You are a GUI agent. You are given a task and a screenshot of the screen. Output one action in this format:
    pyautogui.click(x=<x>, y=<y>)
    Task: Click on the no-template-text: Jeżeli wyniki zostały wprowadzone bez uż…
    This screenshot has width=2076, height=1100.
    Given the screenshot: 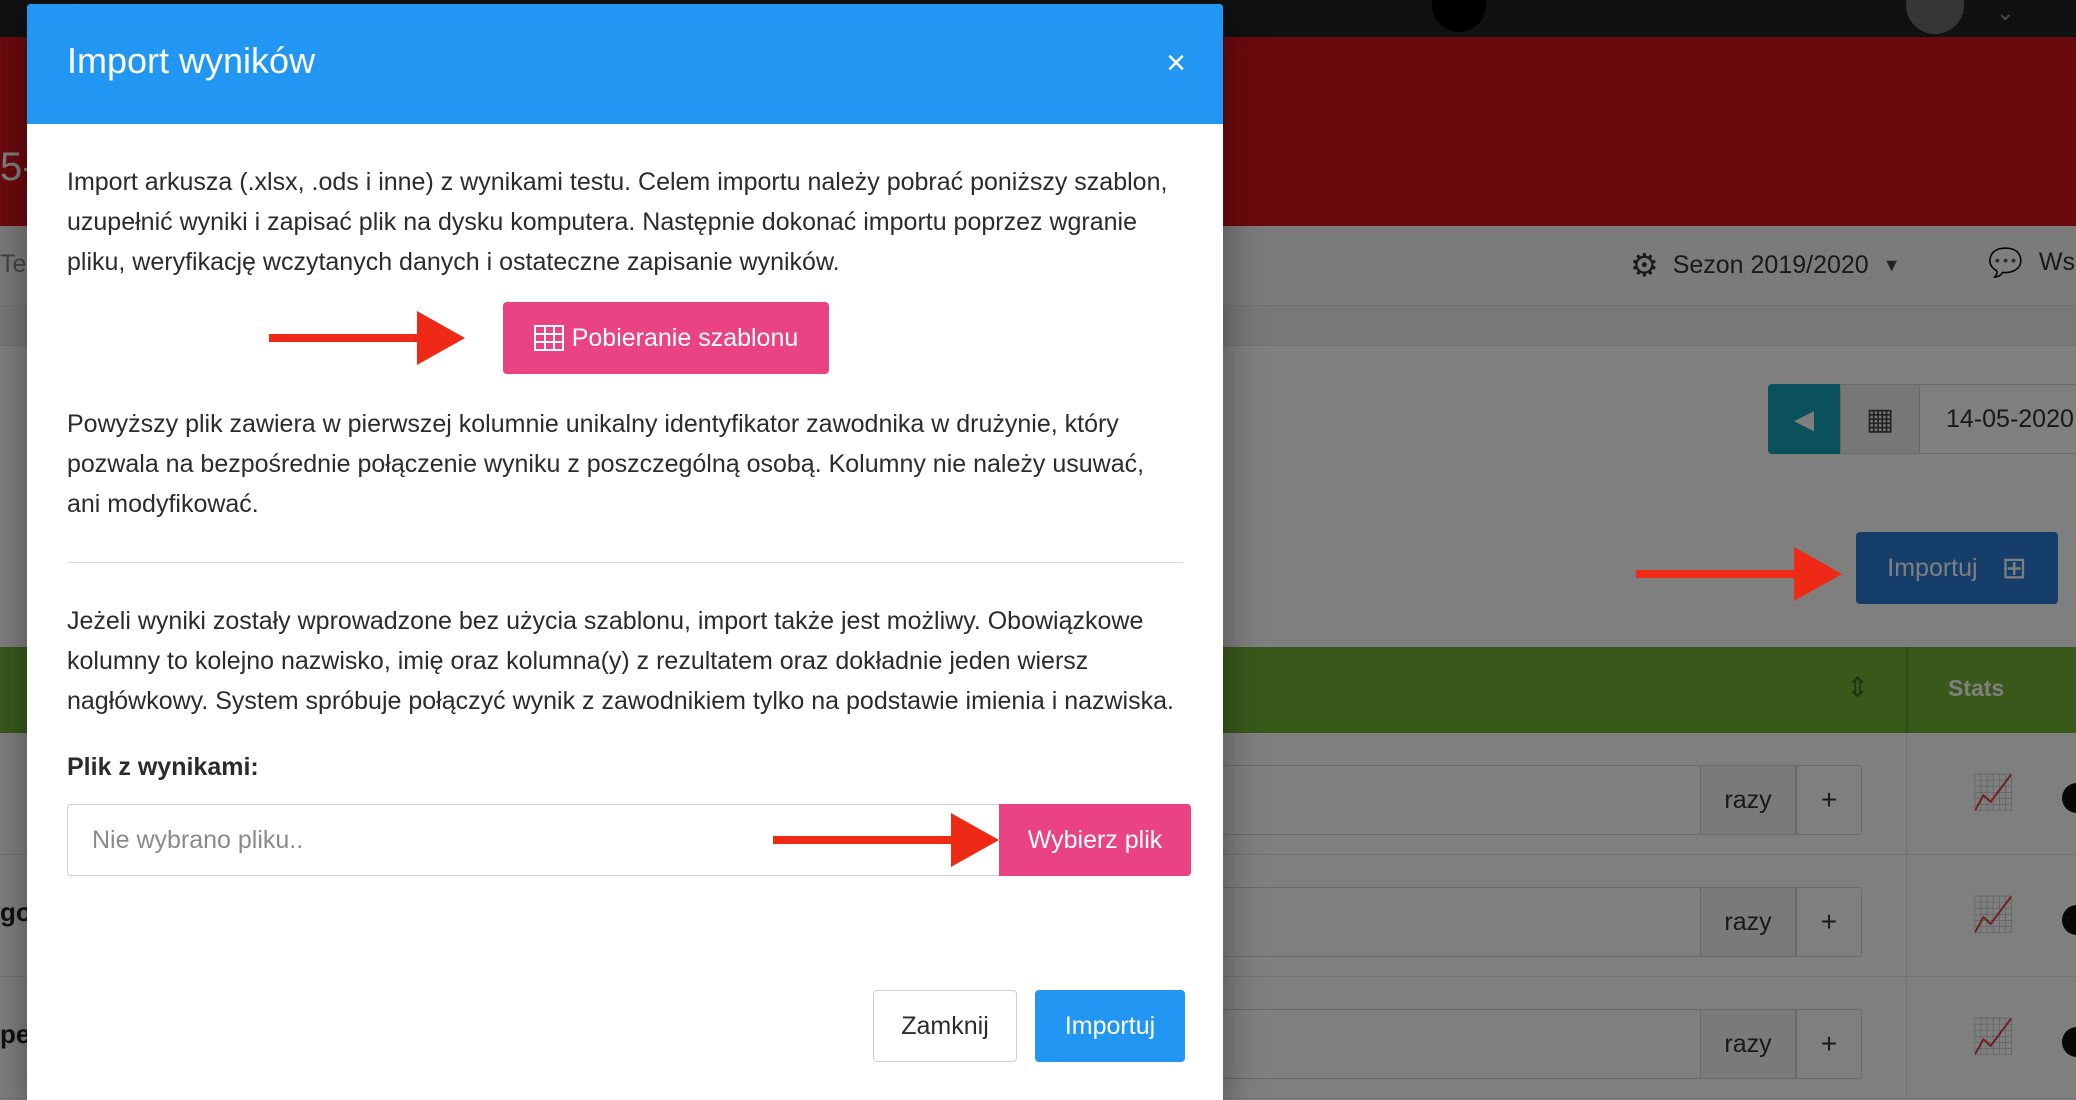 What is the action you would take?
    pyautogui.click(x=620, y=661)
    